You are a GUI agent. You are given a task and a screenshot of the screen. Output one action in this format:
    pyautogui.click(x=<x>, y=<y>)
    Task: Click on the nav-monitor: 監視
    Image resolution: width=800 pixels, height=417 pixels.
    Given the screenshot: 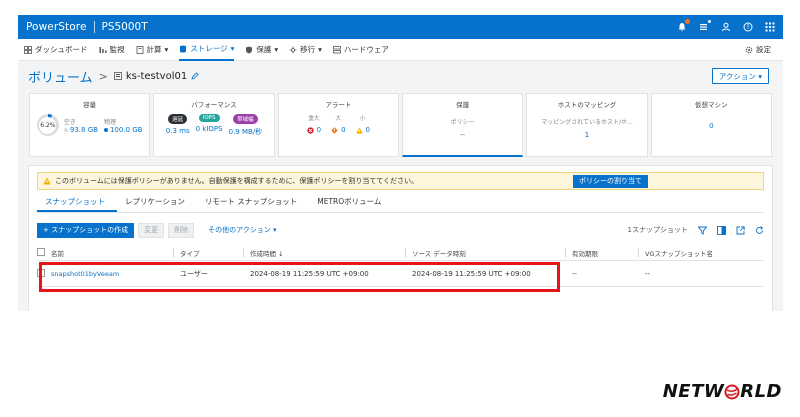 What is the action you would take?
    pyautogui.click(x=112, y=50)
    